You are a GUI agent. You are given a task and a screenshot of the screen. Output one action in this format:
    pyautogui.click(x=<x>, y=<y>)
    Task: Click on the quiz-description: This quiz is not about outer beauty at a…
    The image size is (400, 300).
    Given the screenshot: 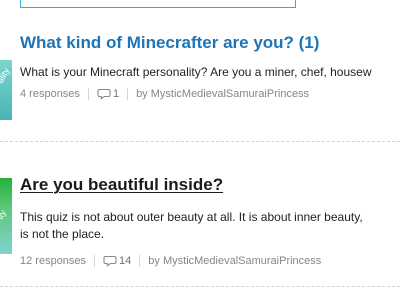 What is the action you would take?
    pyautogui.click(x=191, y=226)
    